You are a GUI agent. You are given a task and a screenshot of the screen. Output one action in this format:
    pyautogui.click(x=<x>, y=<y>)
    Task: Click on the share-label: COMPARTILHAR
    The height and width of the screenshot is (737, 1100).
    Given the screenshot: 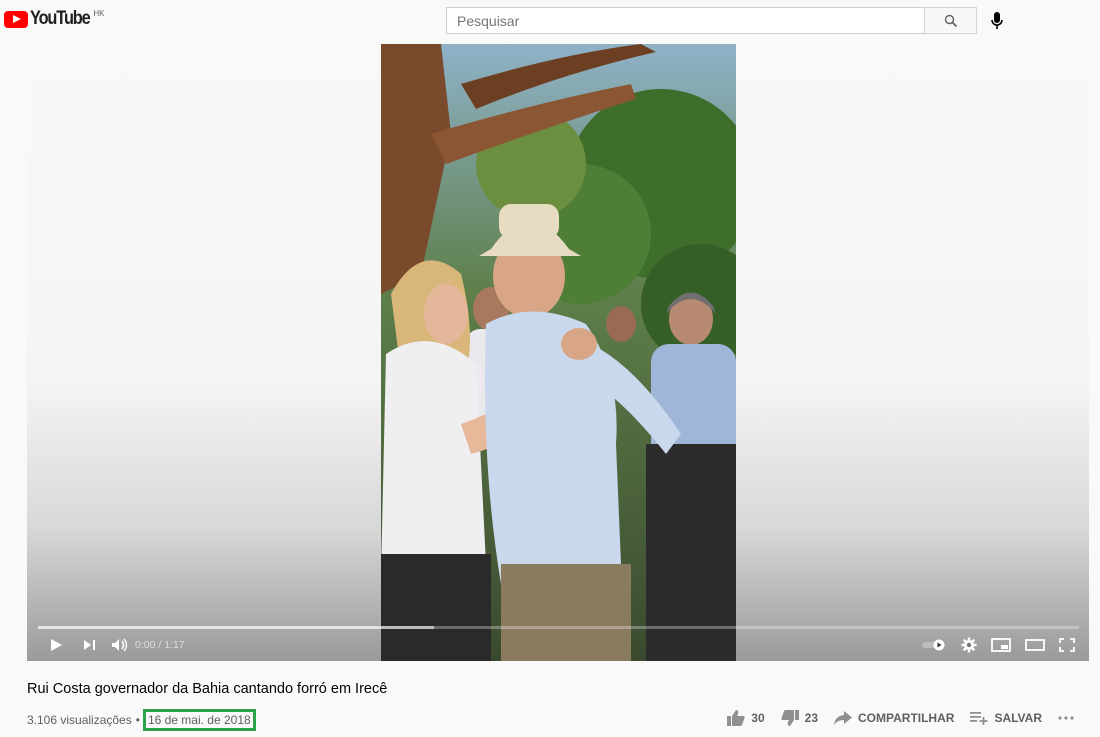 What is the action you would take?
    pyautogui.click(x=906, y=718)
    